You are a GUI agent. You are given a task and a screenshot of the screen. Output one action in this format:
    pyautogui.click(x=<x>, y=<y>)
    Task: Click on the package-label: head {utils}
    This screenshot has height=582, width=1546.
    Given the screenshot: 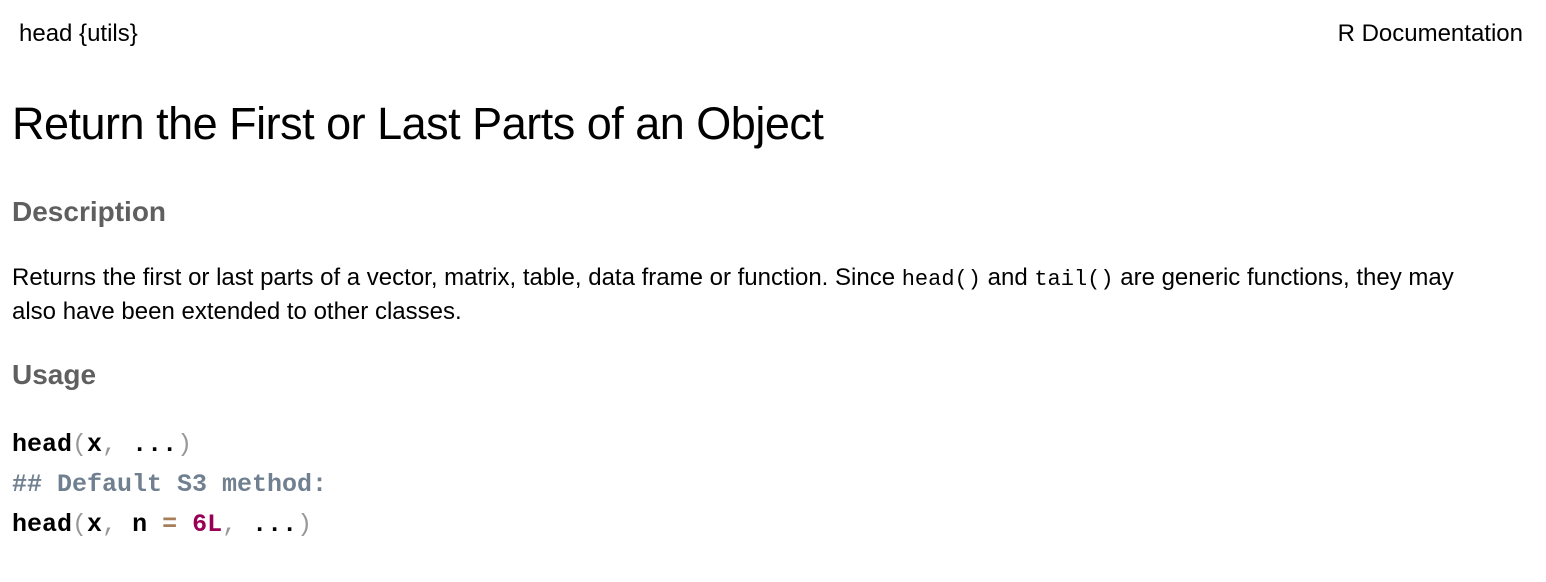 What is the action you would take?
    pyautogui.click(x=78, y=33)
    